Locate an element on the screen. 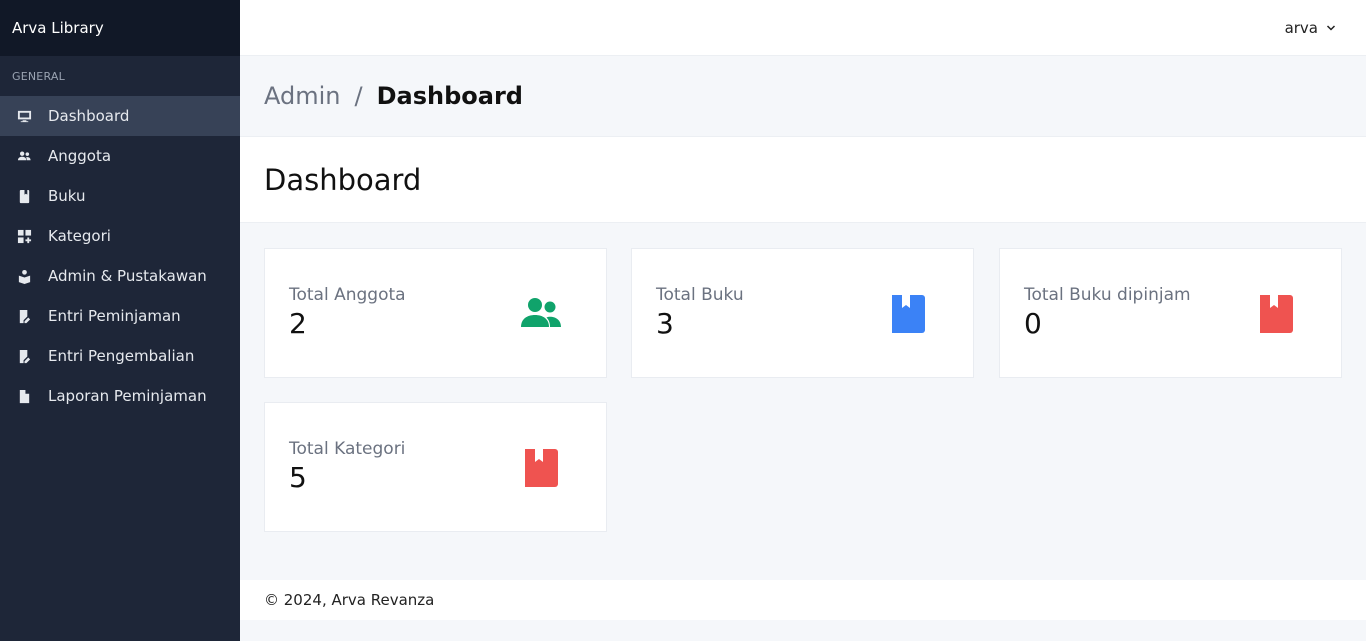  chevron-down-icon is located at coordinates (1331, 28).